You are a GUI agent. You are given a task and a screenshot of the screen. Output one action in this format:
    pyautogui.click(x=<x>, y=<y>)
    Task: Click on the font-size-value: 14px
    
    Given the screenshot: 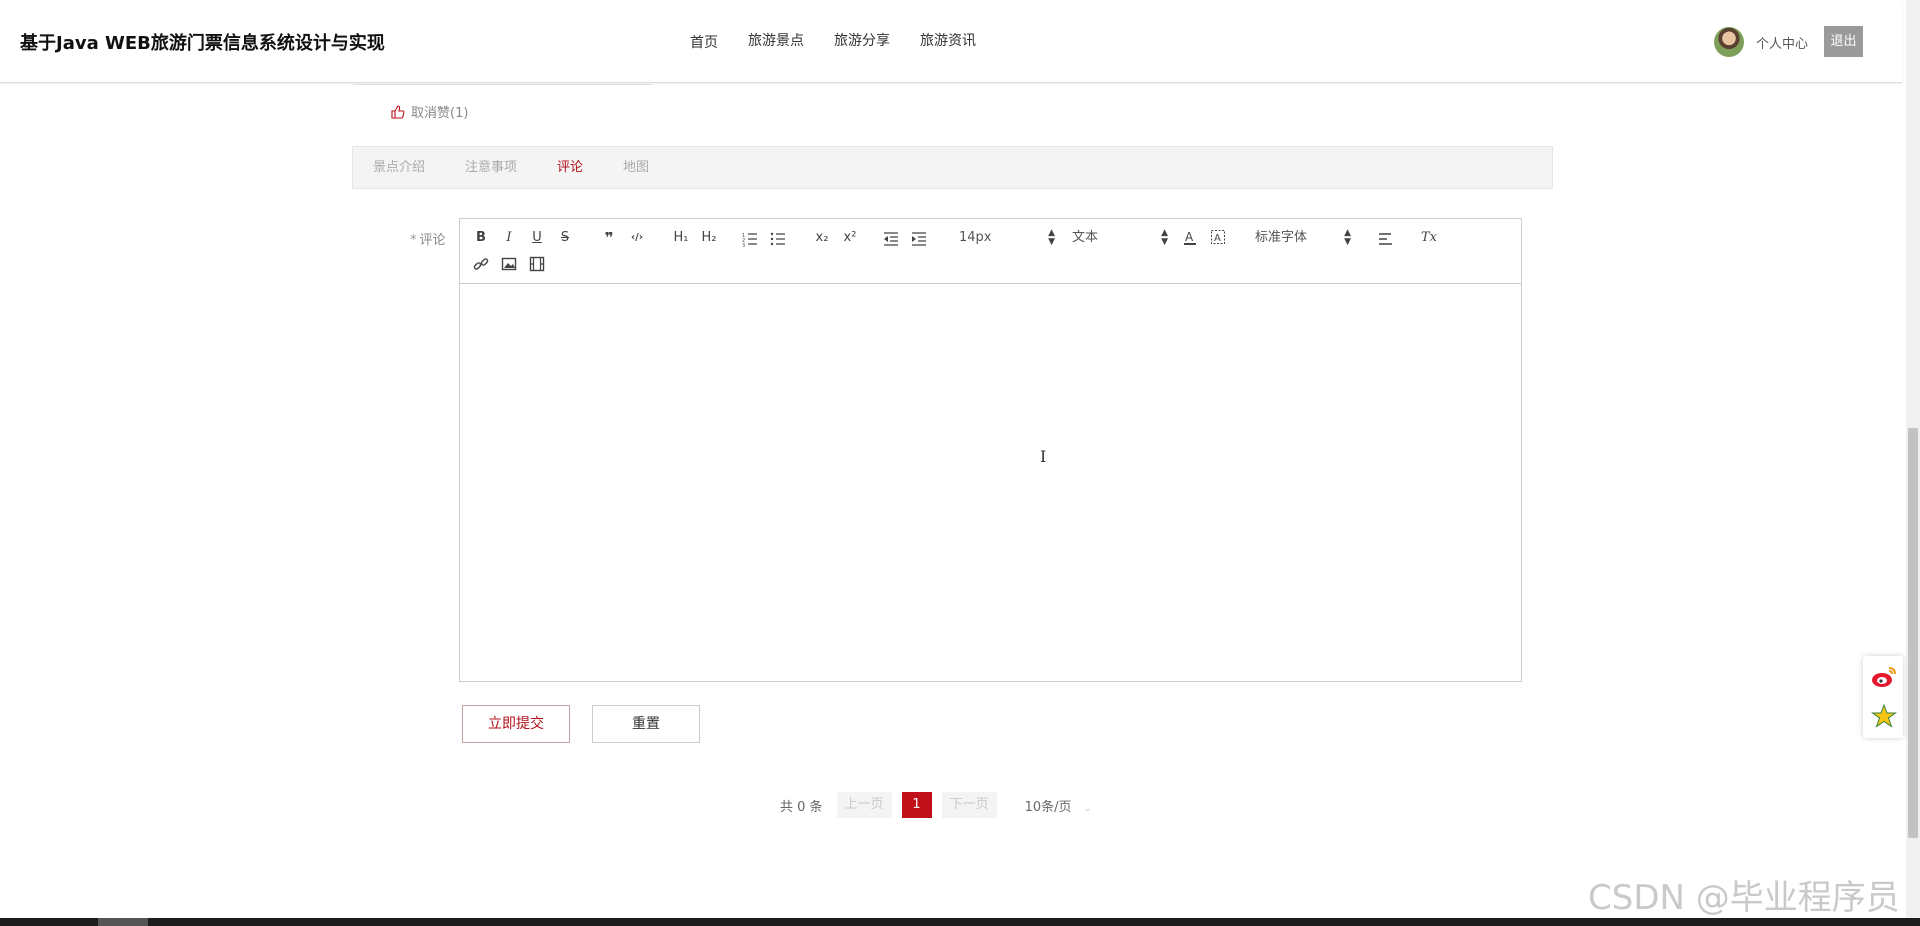 What is the action you would take?
    pyautogui.click(x=975, y=237)
    